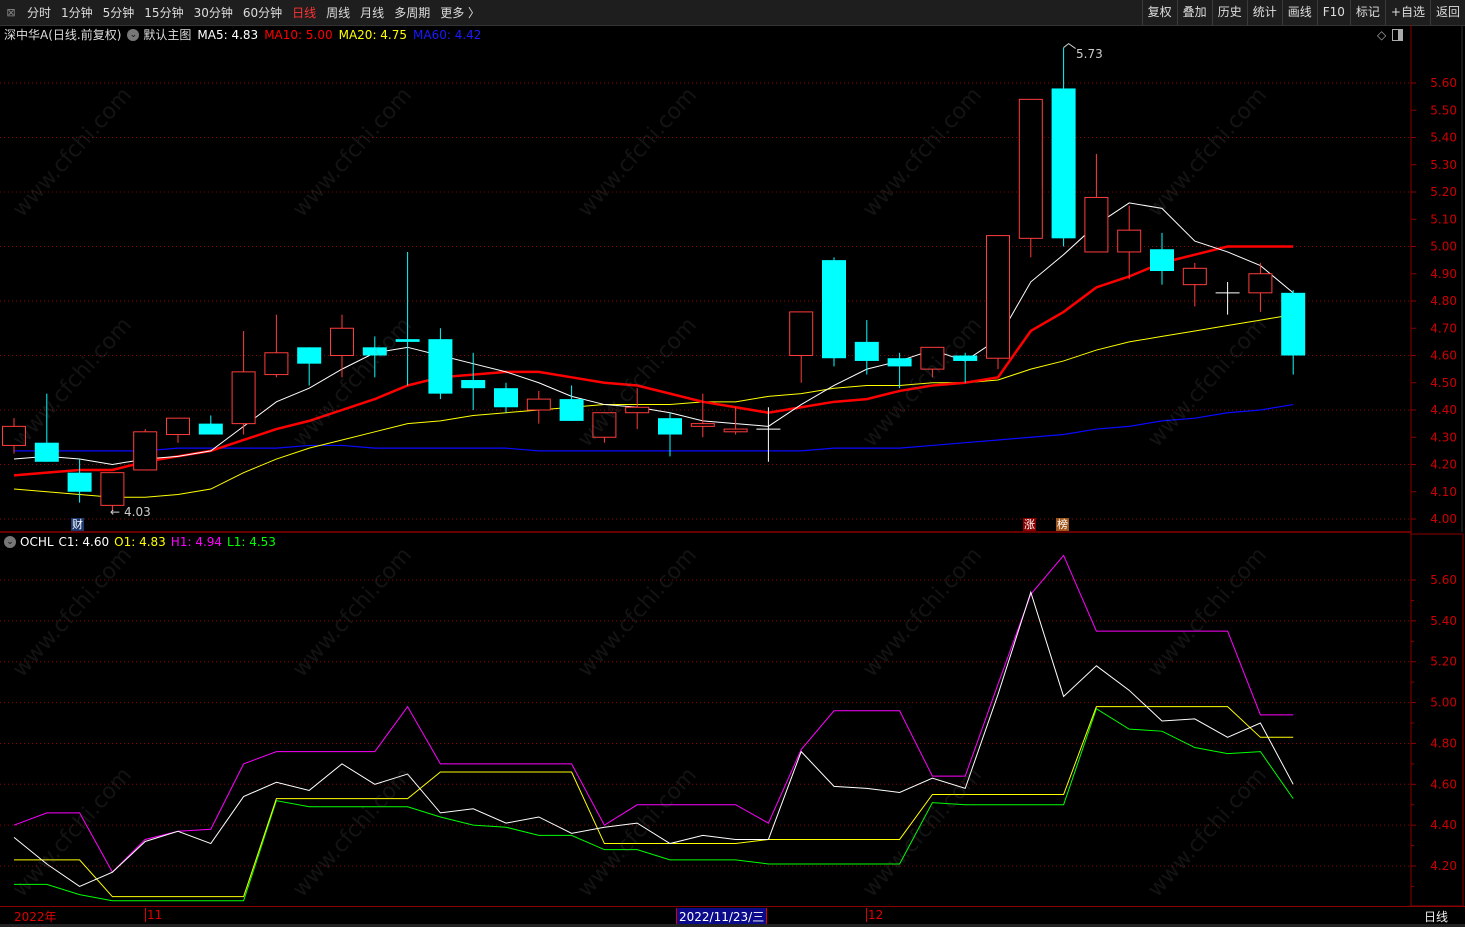 The height and width of the screenshot is (927, 1465). What do you see at coordinates (1398, 35) in the screenshot?
I see `panel-toggle-icon` at bounding box center [1398, 35].